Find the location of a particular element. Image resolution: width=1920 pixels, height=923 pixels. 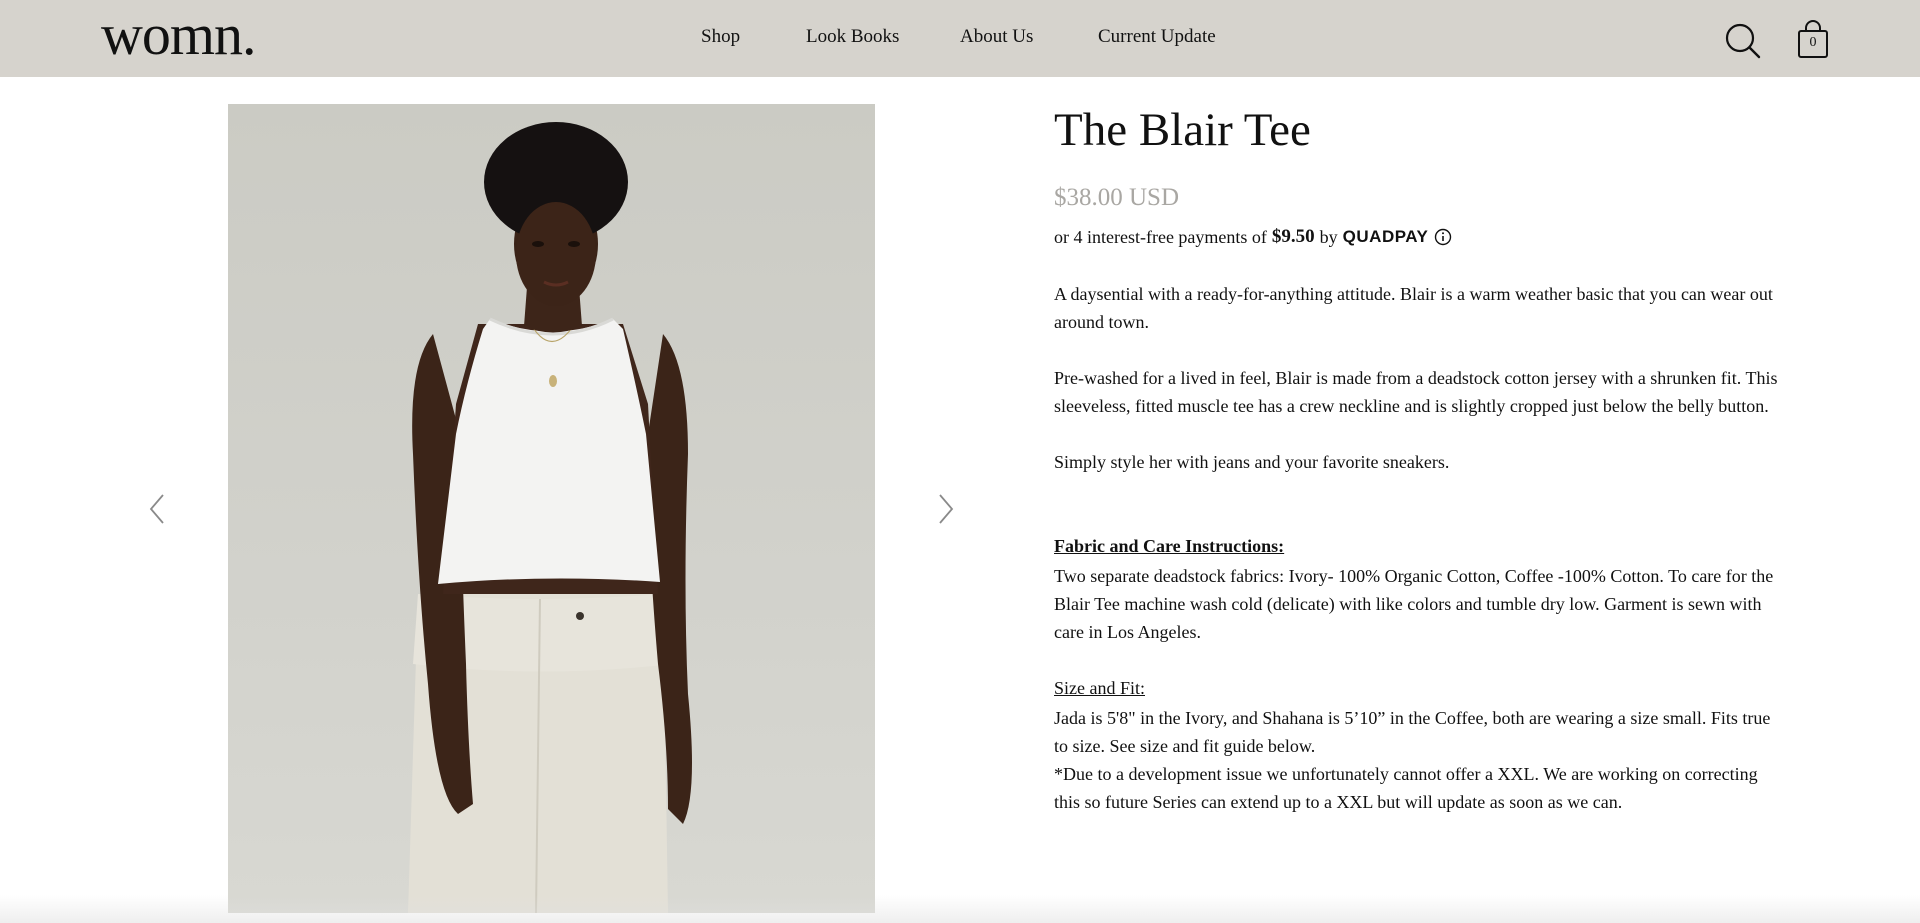

fabric-care-heading: Fabric and Care Instructions: is located at coordinates (1169, 546).